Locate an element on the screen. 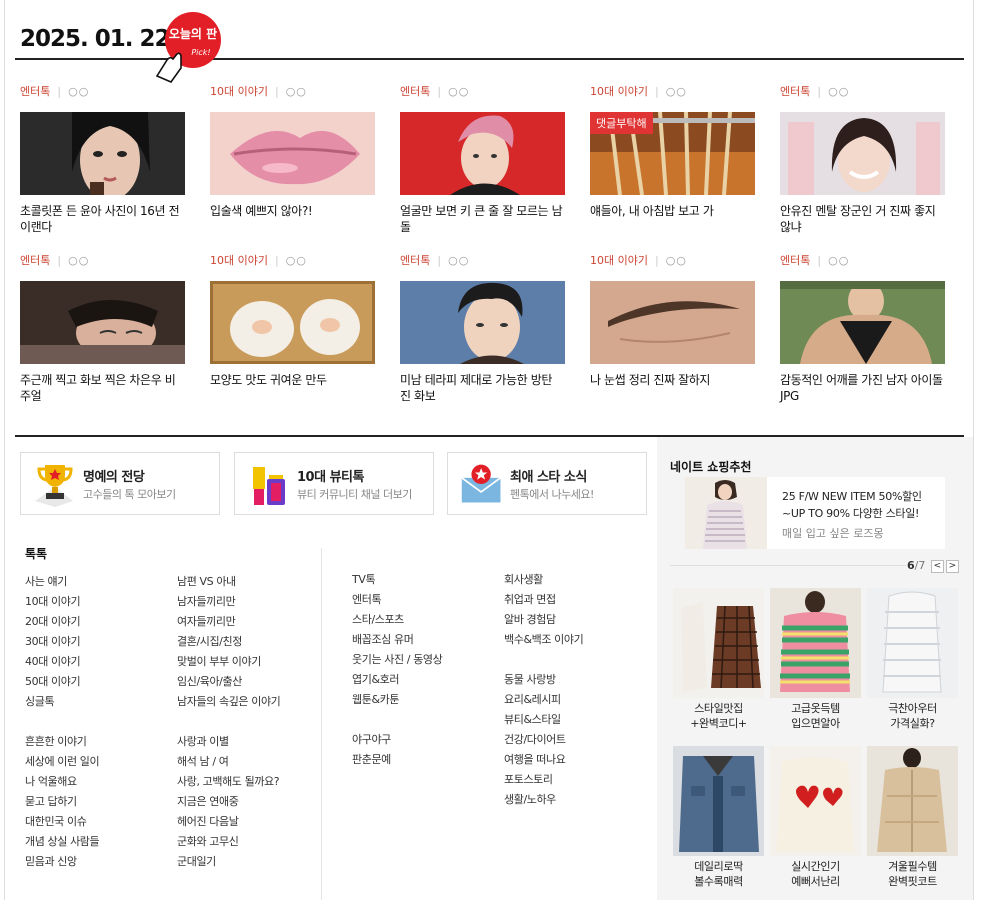 This screenshot has height=900, width=981. talk-category-link: 판춘문예 is located at coordinates (397, 760).